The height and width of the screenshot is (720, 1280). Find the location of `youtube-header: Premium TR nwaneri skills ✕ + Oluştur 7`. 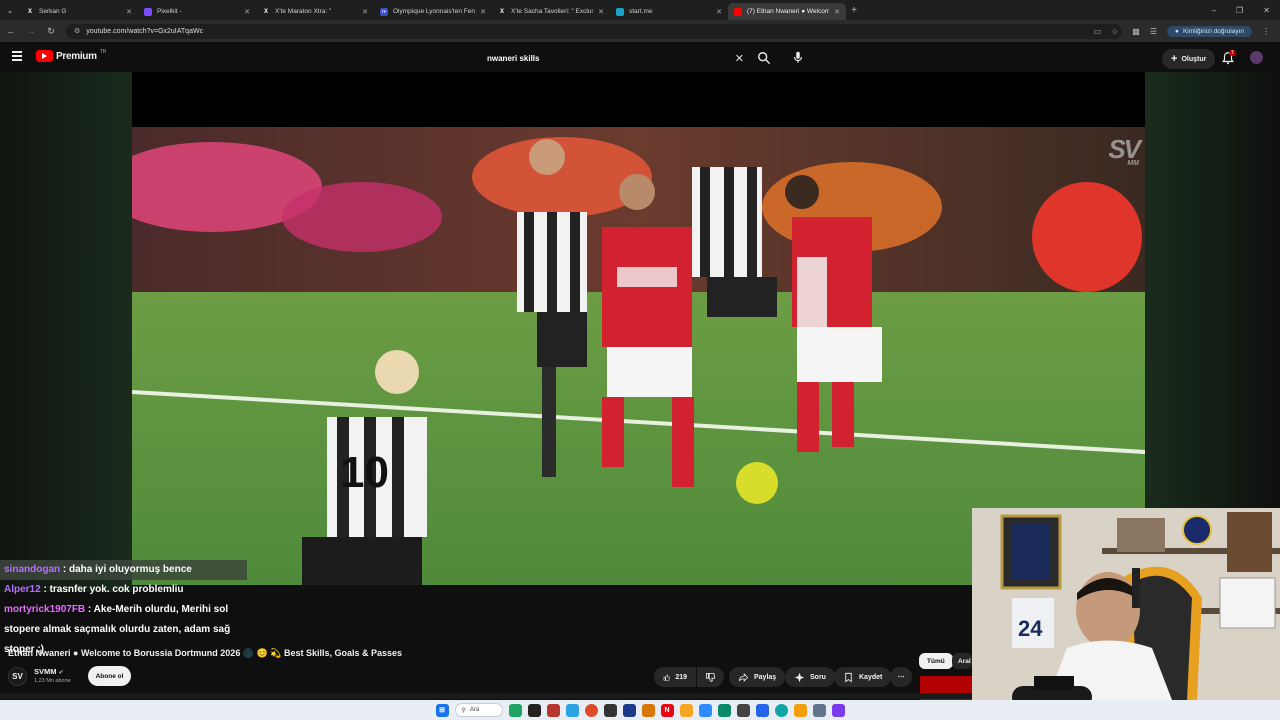

youtube-header: Premium TR nwaneri skills ✕ + Oluştur 7 is located at coordinates (640, 57).